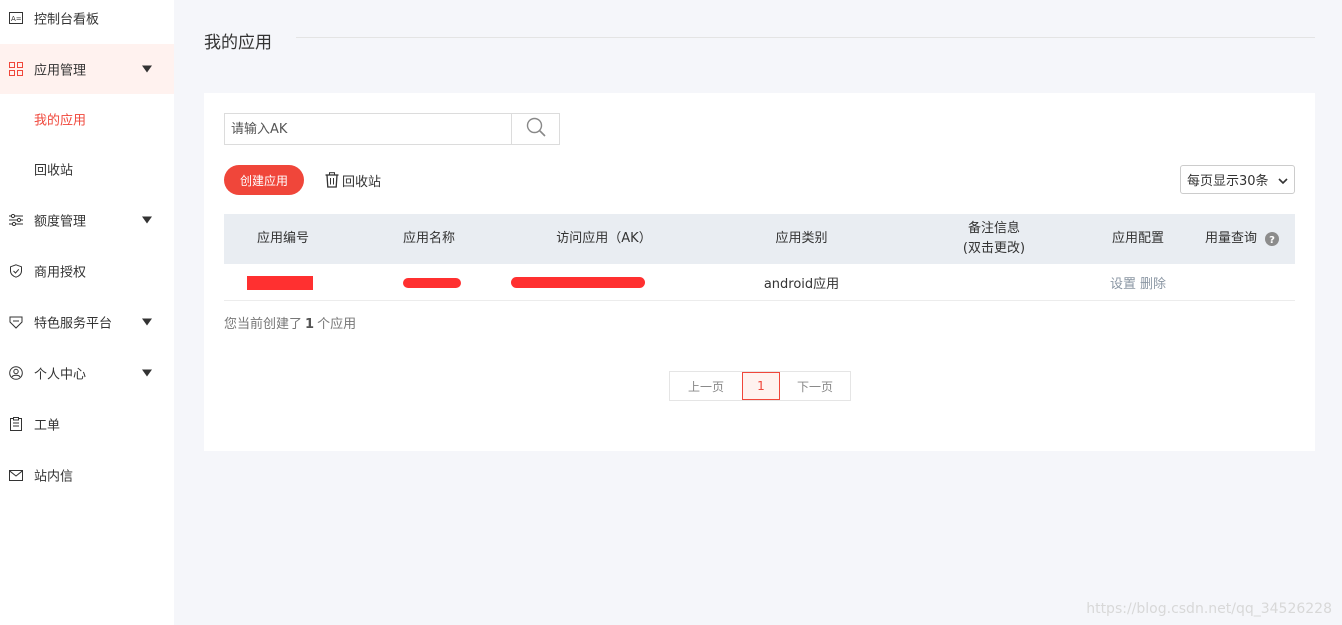  What do you see at coordinates (87, 475) in the screenshot?
I see `sidebar-item-messages: 站内信` at bounding box center [87, 475].